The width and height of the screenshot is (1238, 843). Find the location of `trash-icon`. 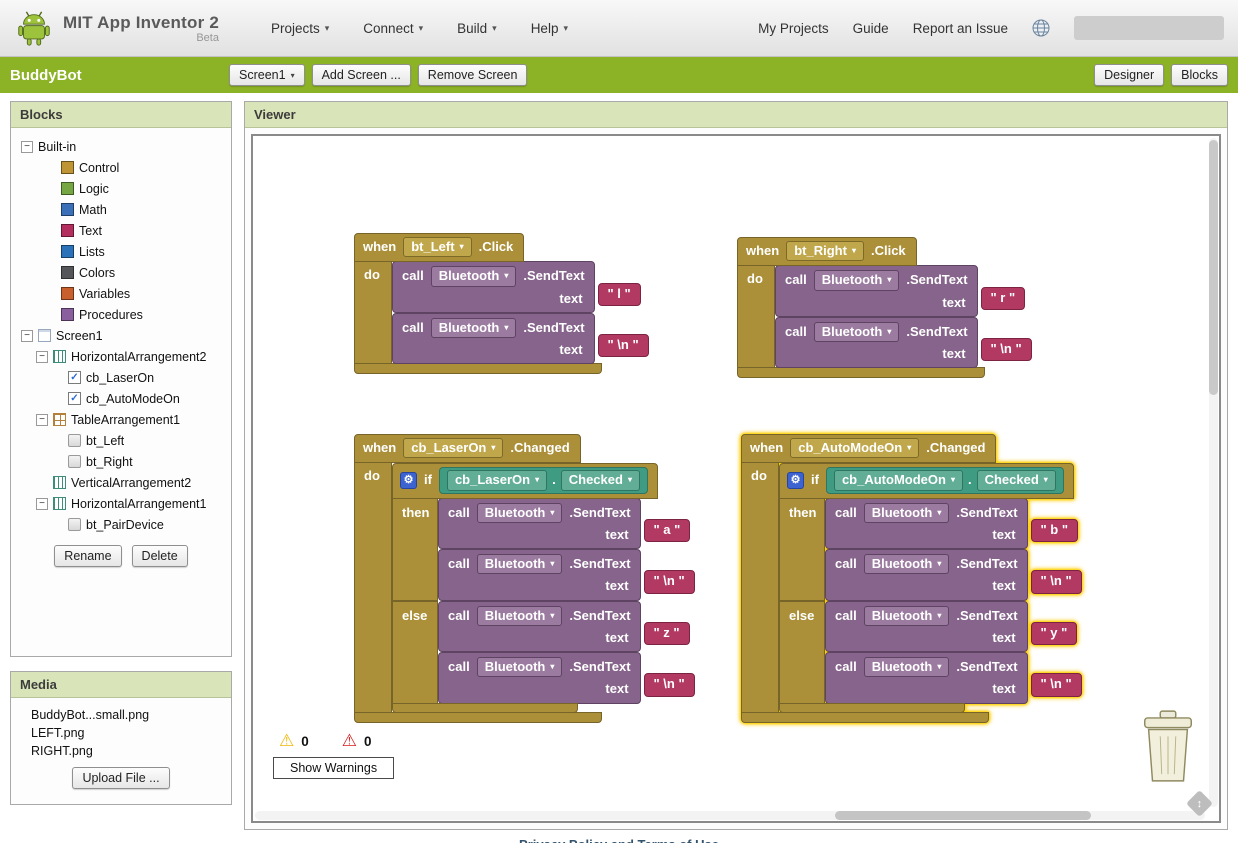

trash-icon is located at coordinates (1168, 749).